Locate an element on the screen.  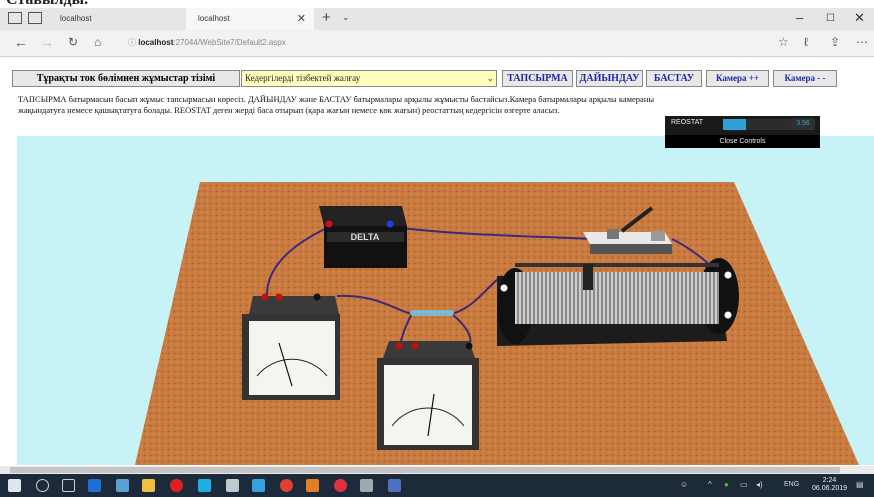
terminal-positive is located at coordinates (329, 224).